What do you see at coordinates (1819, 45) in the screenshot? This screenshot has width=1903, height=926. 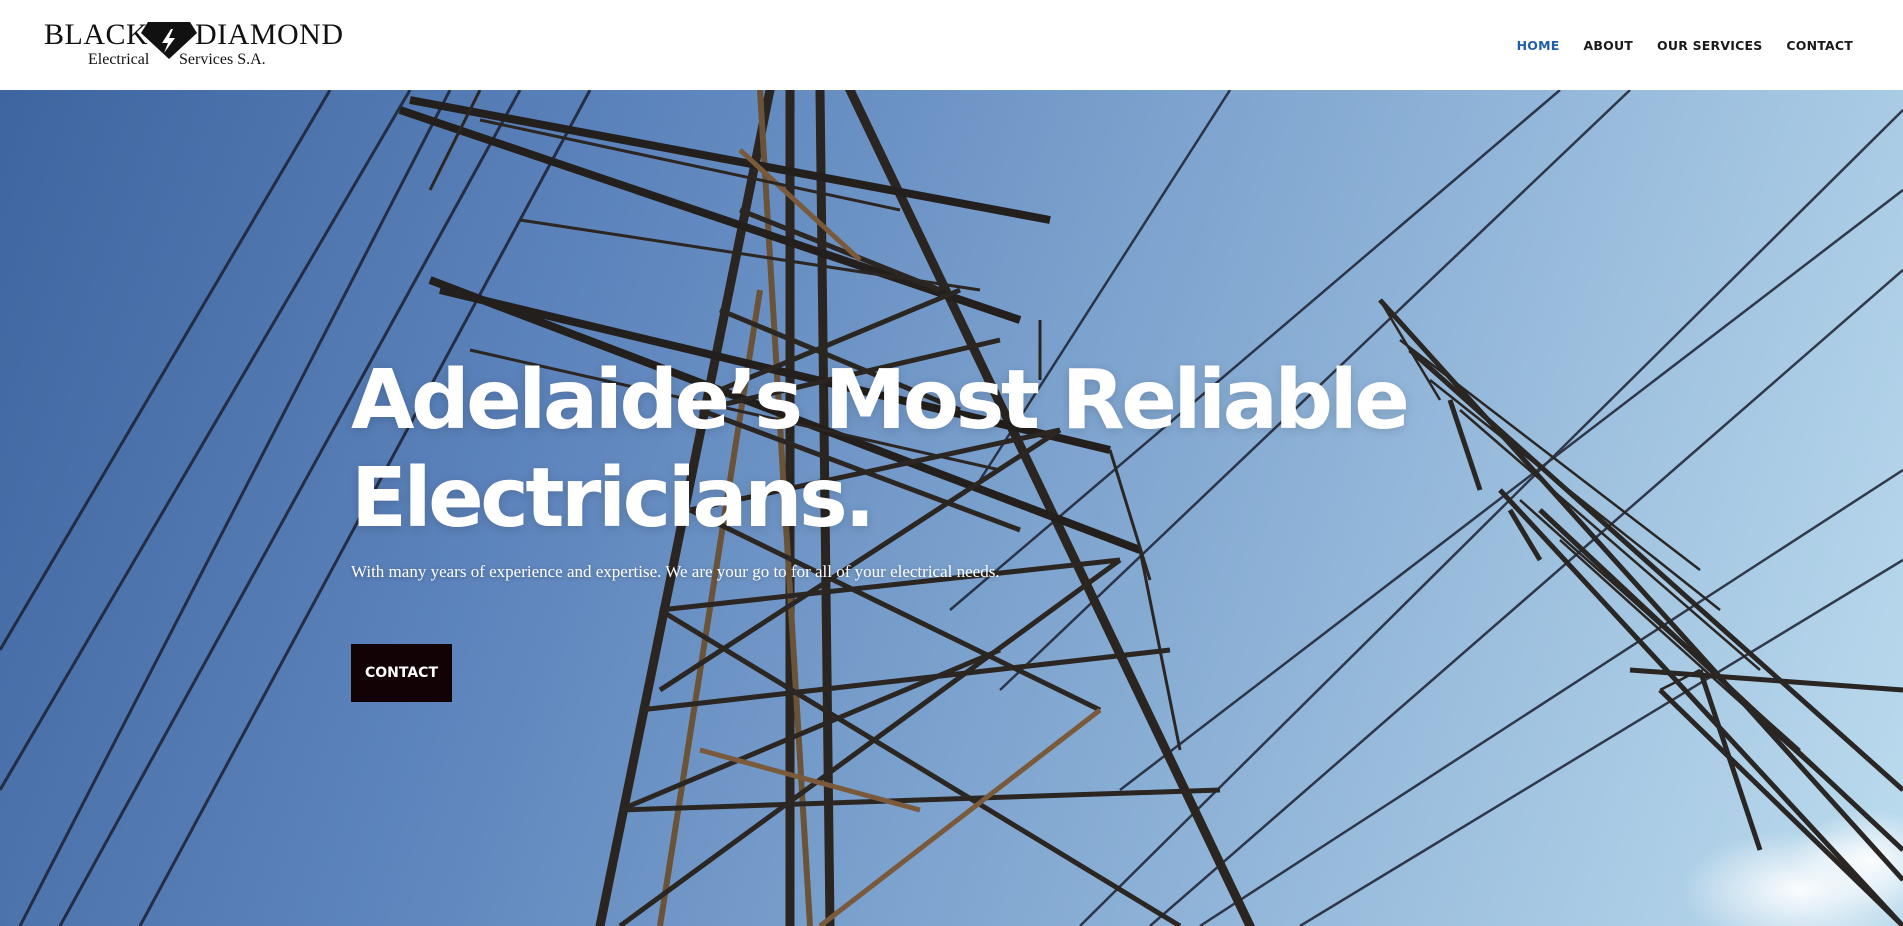 I see `nav-contact: CONTACT` at bounding box center [1819, 45].